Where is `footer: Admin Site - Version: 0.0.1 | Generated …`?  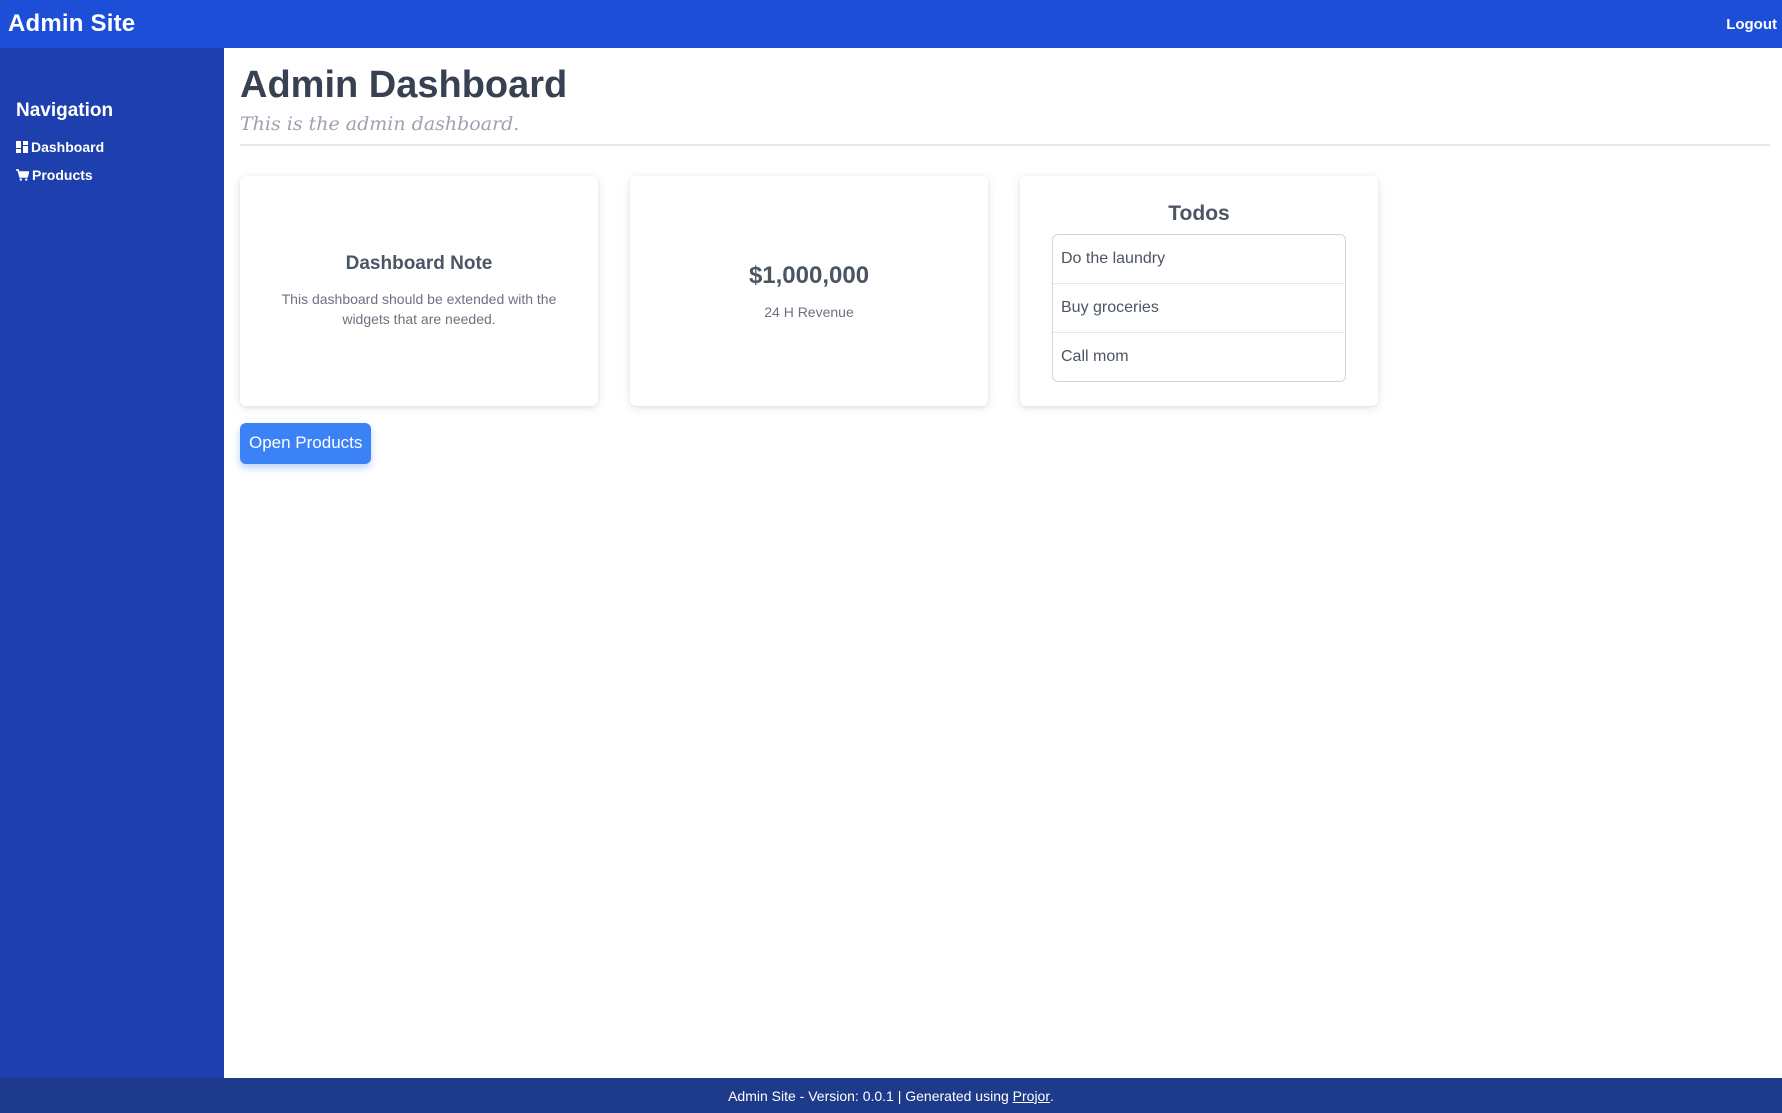
footer: Admin Site - Version: 0.0.1 | Generated … is located at coordinates (891, 1095).